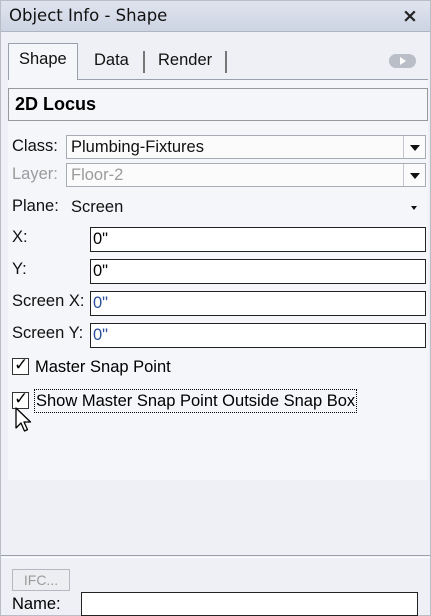 The width and height of the screenshot is (431, 616). Describe the element at coordinates (35, 174) in the screenshot. I see `layer-label: Layer:` at that location.